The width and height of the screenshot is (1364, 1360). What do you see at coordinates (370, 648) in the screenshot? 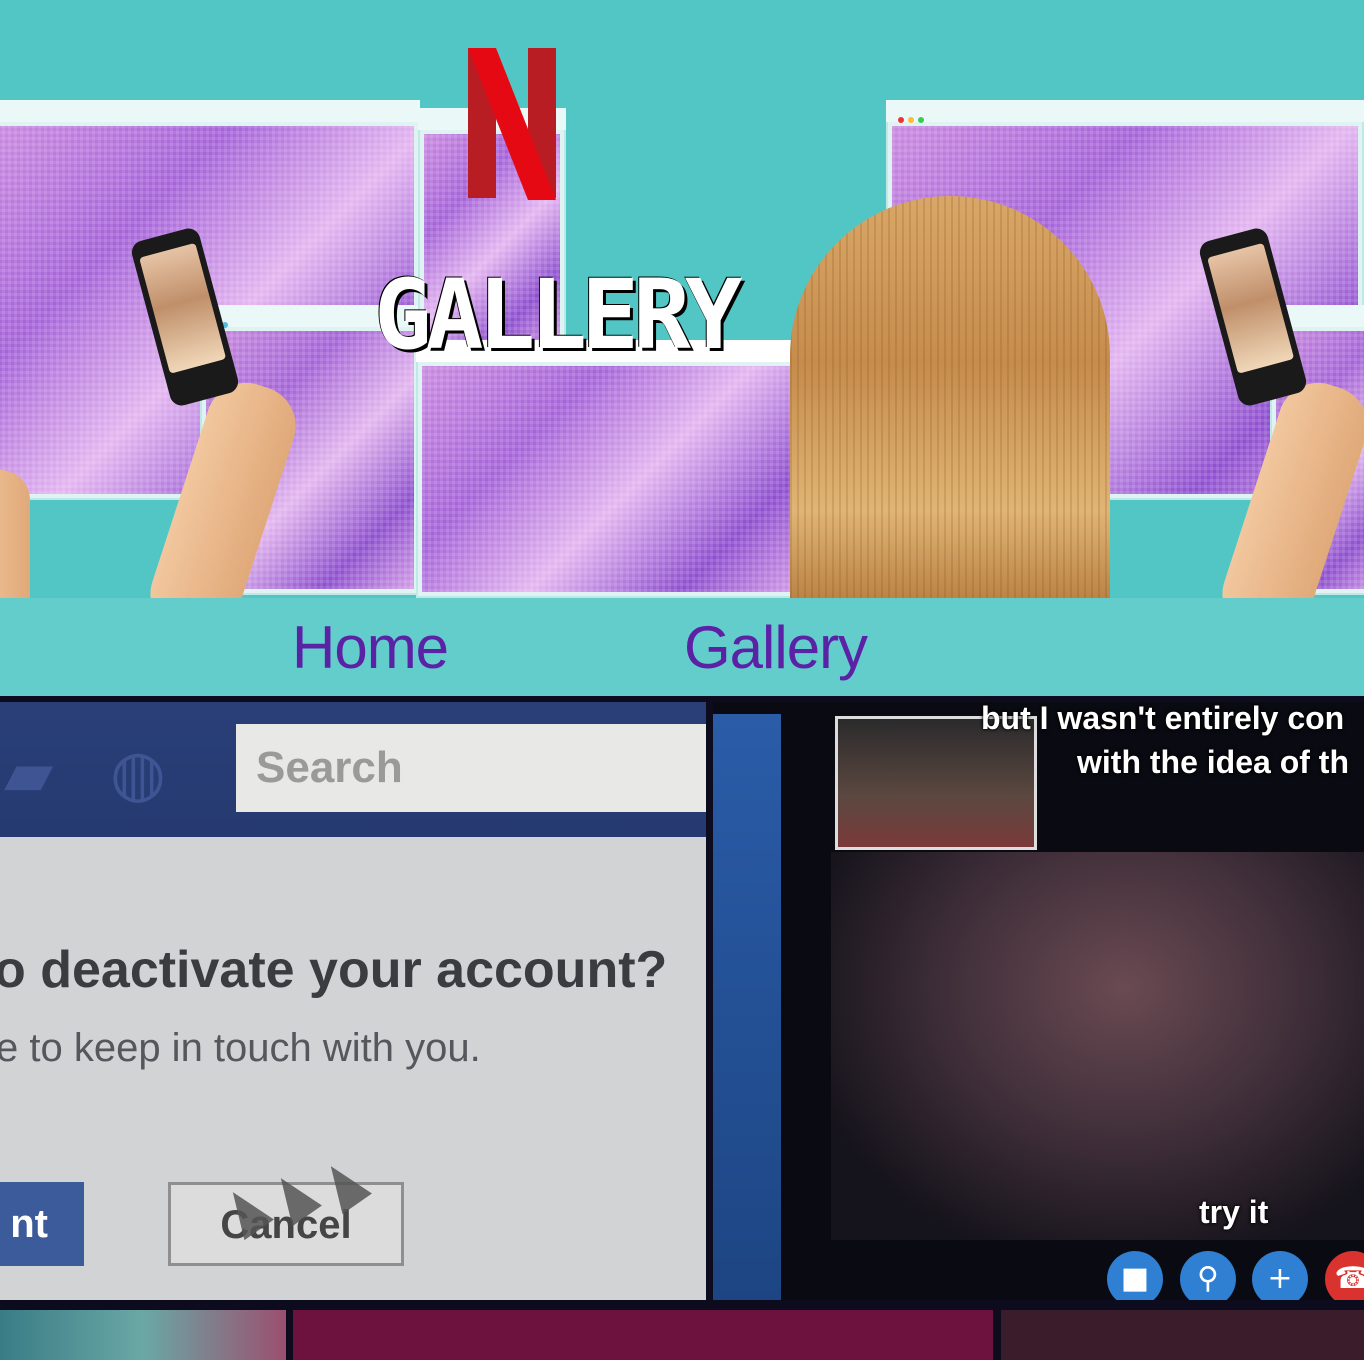
I see `nav-home-link: Home` at bounding box center [370, 648].